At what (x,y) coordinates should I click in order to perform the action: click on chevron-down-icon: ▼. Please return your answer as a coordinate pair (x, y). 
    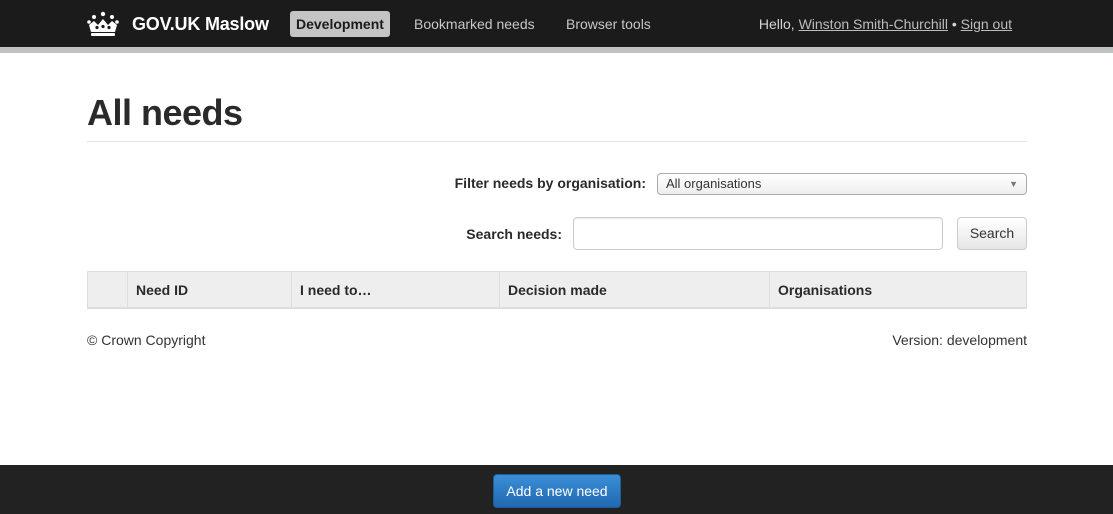
    Looking at the image, I should click on (1013, 184).